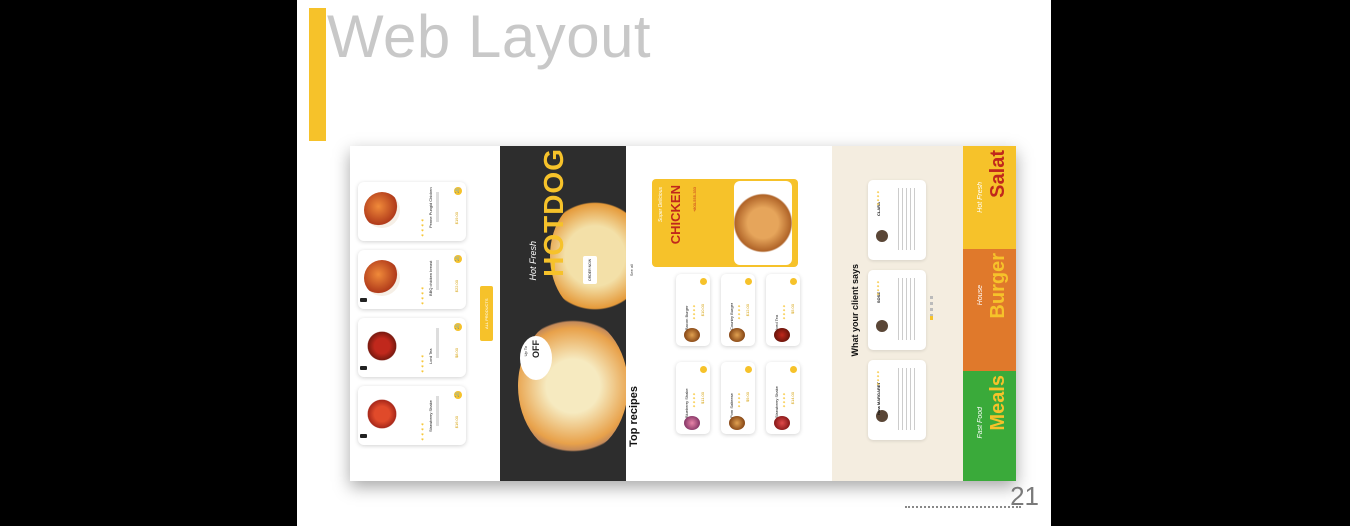  I want to click on client-name: Nina MARGARET, so click(878, 398).